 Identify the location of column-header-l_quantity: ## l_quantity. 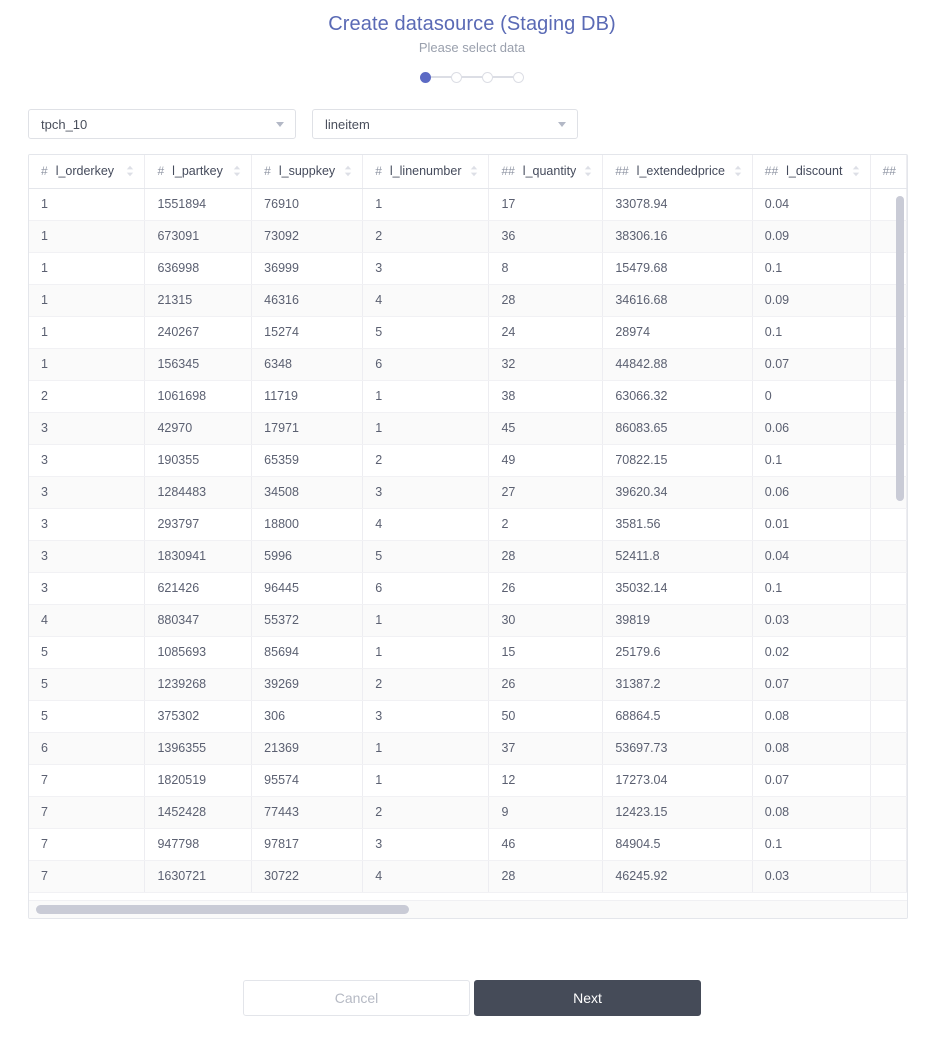
(546, 172).